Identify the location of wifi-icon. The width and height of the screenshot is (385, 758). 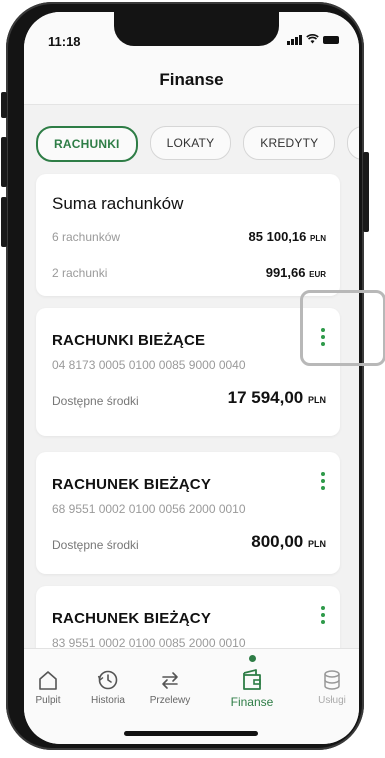
(312, 40).